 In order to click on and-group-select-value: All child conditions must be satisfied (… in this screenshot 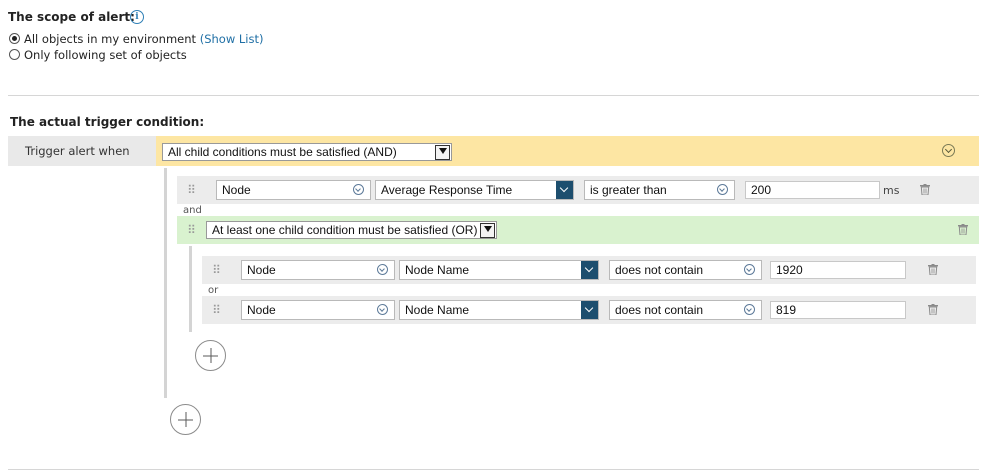, I will do `click(282, 152)`.